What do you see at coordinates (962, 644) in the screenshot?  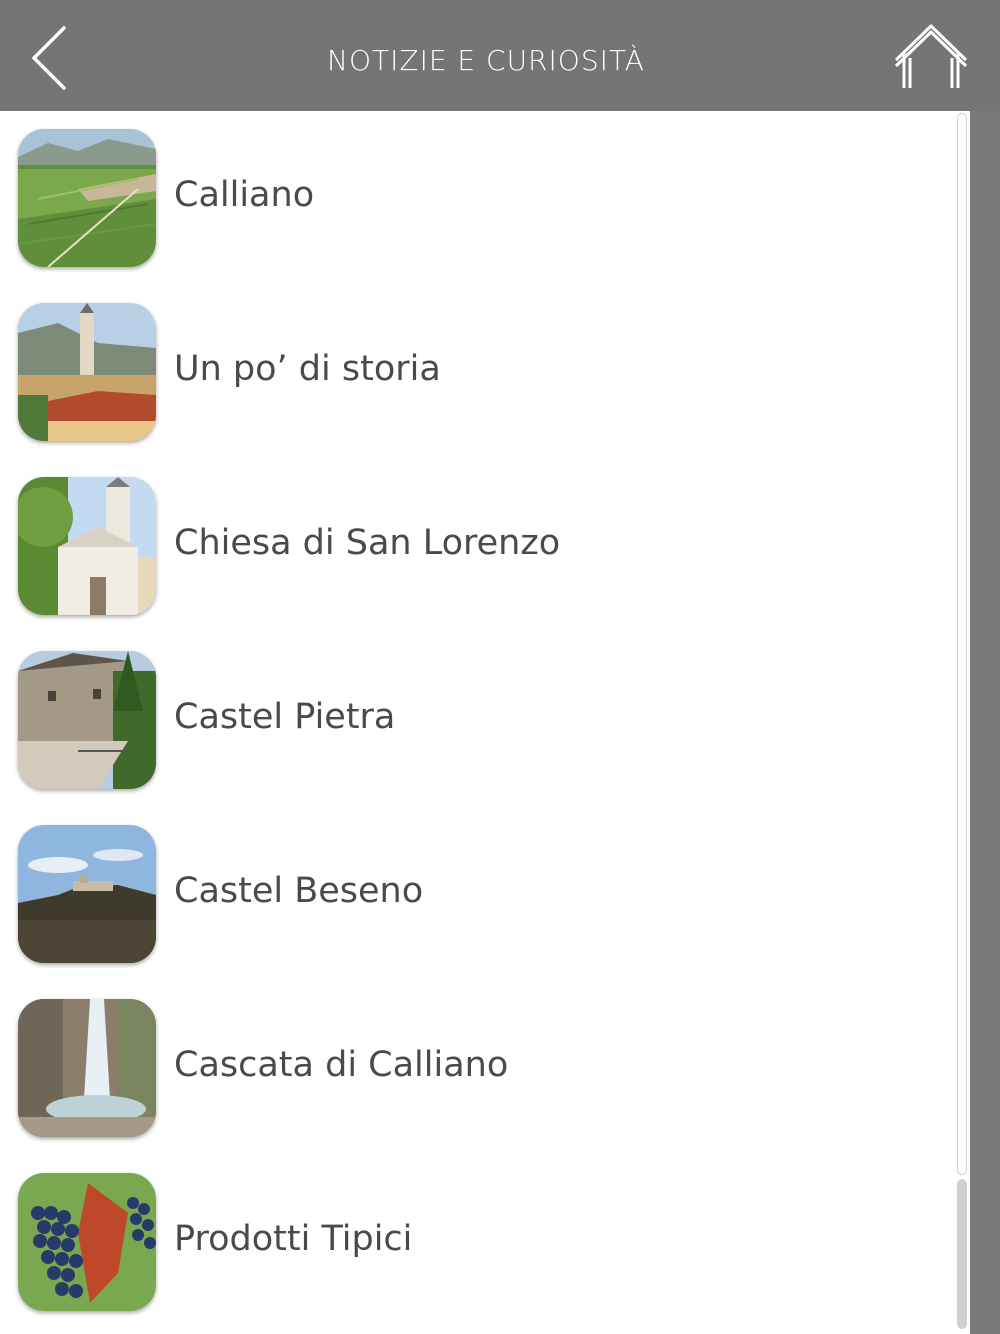 I see `scrollbar-track-upper` at bounding box center [962, 644].